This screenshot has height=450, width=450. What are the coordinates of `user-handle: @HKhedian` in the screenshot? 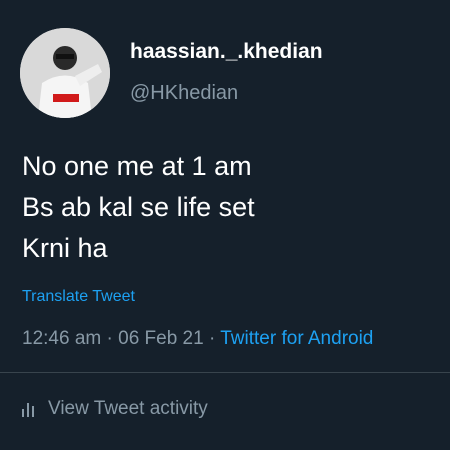 It's located at (184, 93).